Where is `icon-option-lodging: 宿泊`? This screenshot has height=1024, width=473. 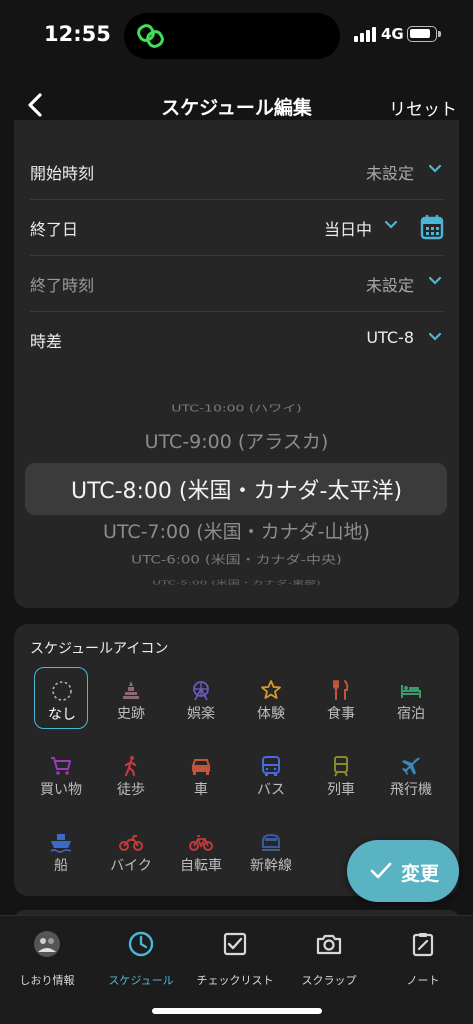 icon-option-lodging: 宿泊 is located at coordinates (411, 698).